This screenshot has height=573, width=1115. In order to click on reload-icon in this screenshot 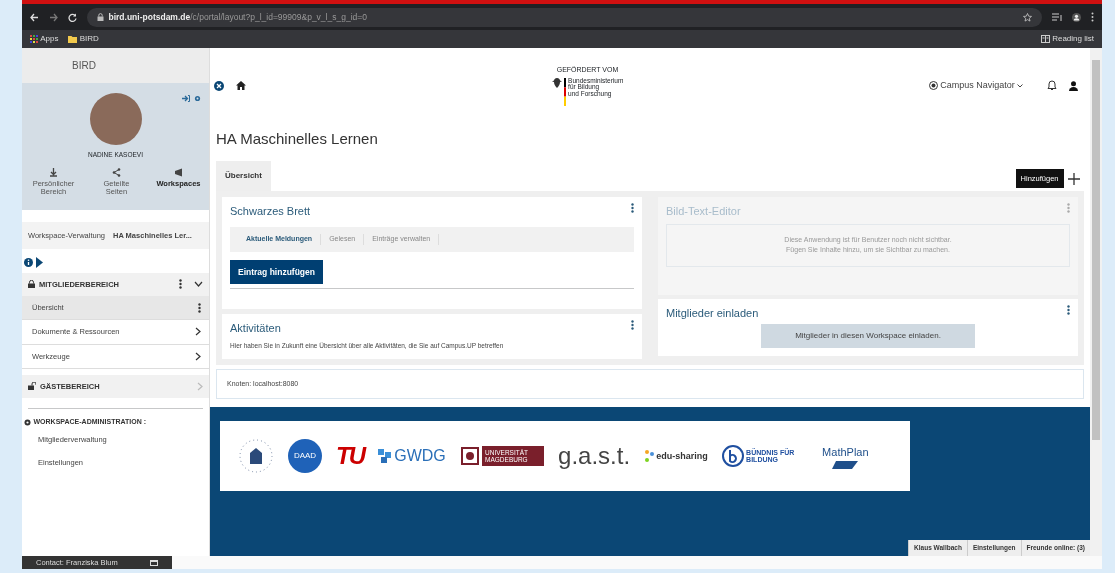, I will do `click(72, 17)`.